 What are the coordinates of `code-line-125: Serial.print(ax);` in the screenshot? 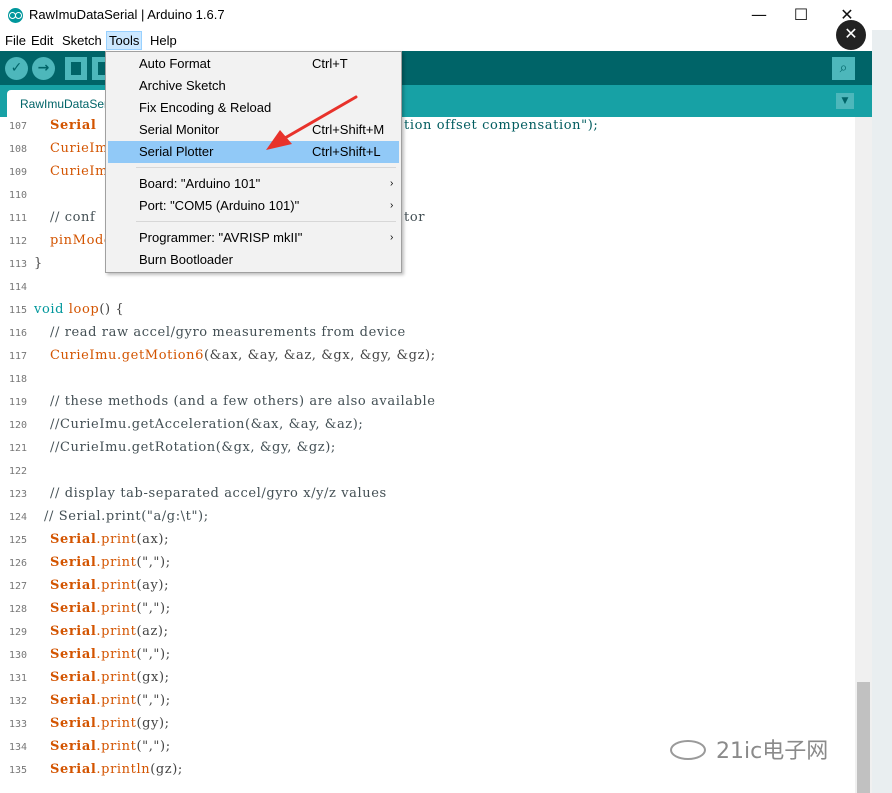 It's located at (109, 539).